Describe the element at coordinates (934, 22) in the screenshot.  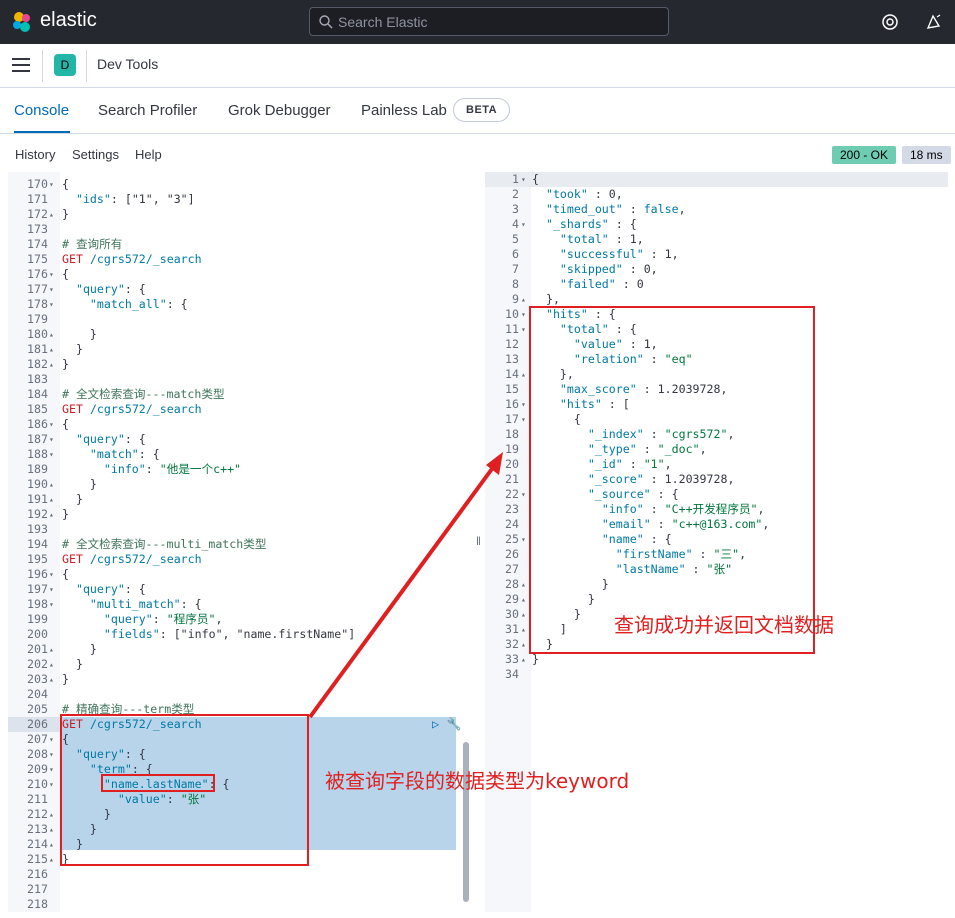
I see `newsfeed-icon` at that location.